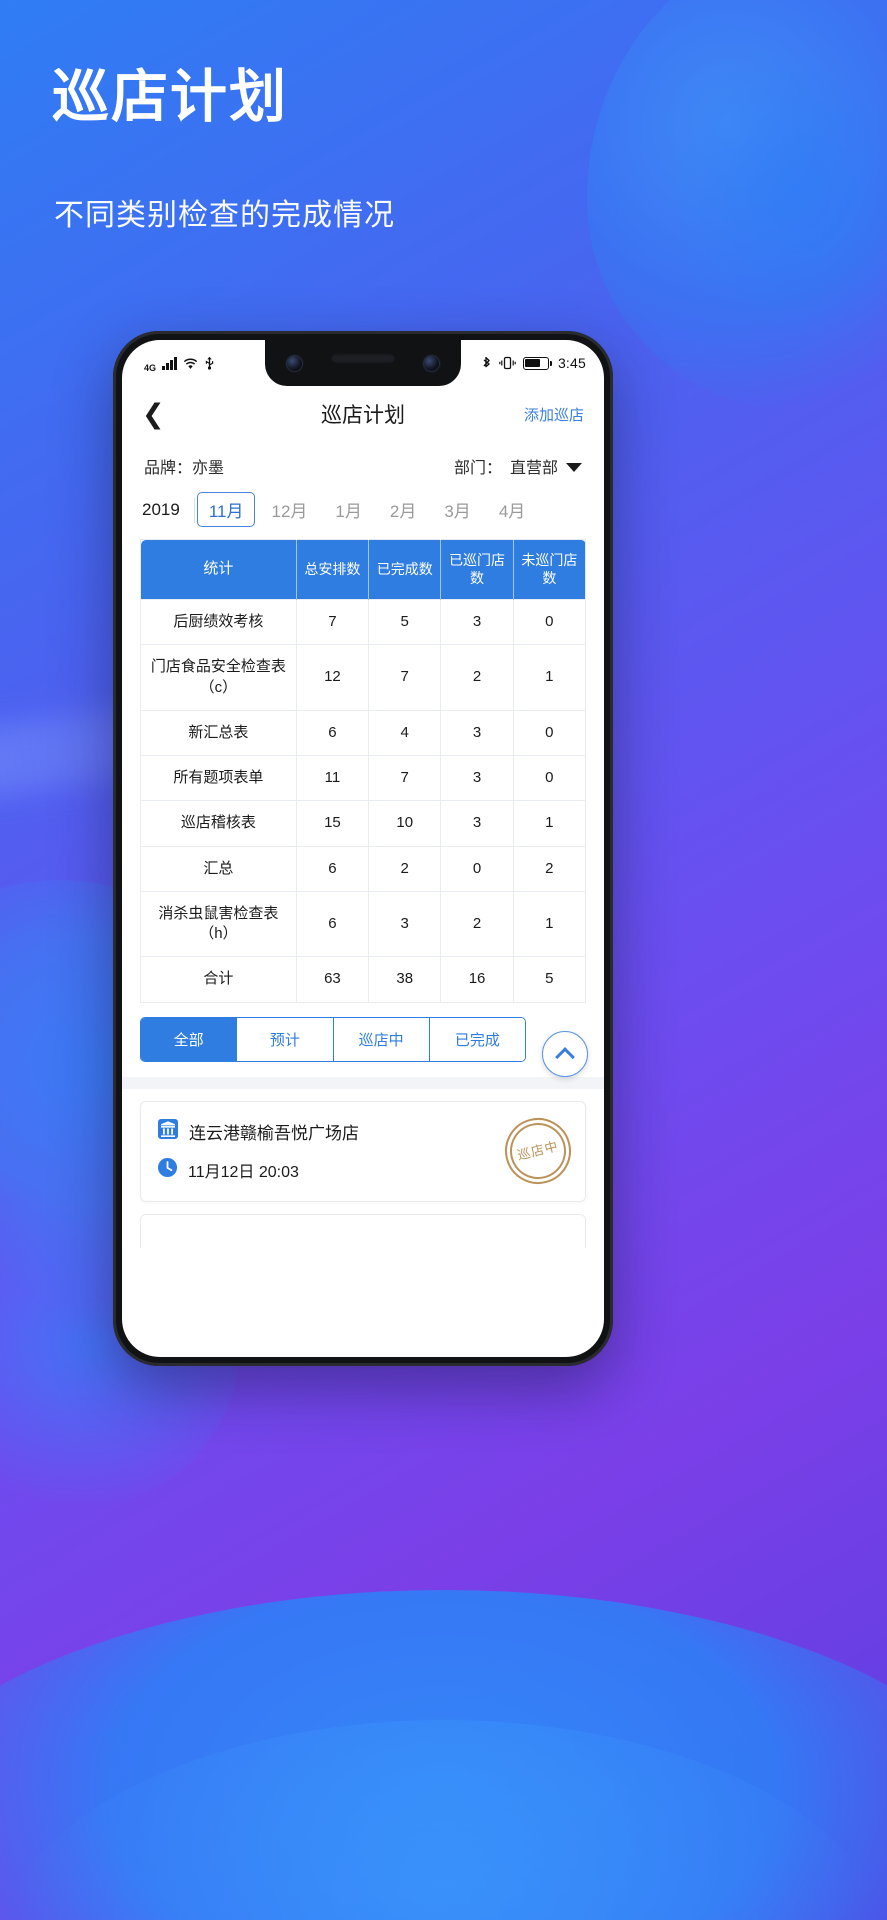  I want to click on row-done: 10, so click(405, 823).